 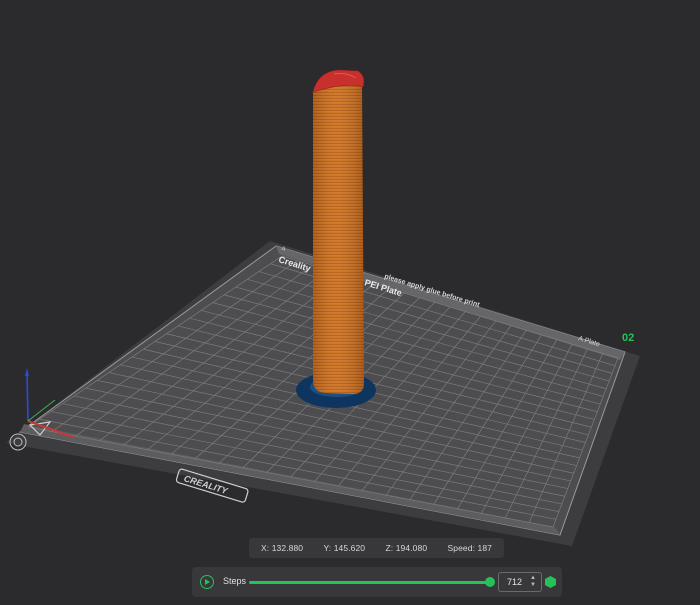 What do you see at coordinates (628, 338) in the screenshot?
I see `plate-number: 02` at bounding box center [628, 338].